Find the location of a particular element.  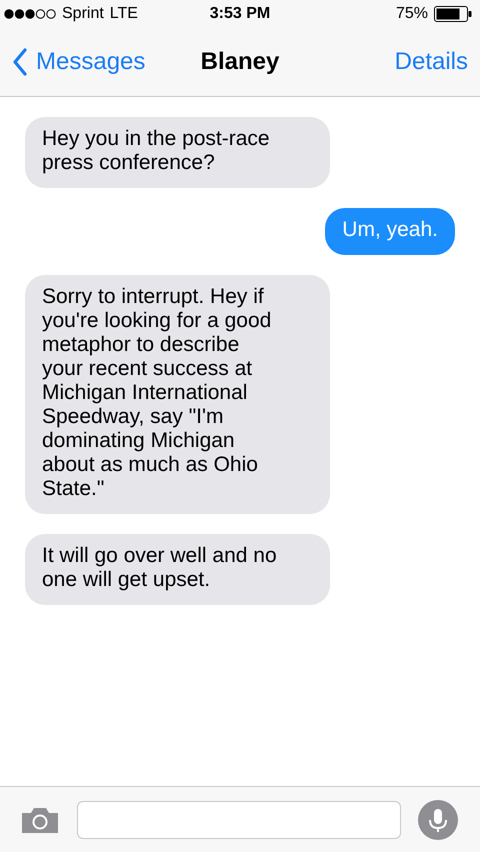

received-message: It will go over well and no one will get upset. is located at coordinates (177, 569).